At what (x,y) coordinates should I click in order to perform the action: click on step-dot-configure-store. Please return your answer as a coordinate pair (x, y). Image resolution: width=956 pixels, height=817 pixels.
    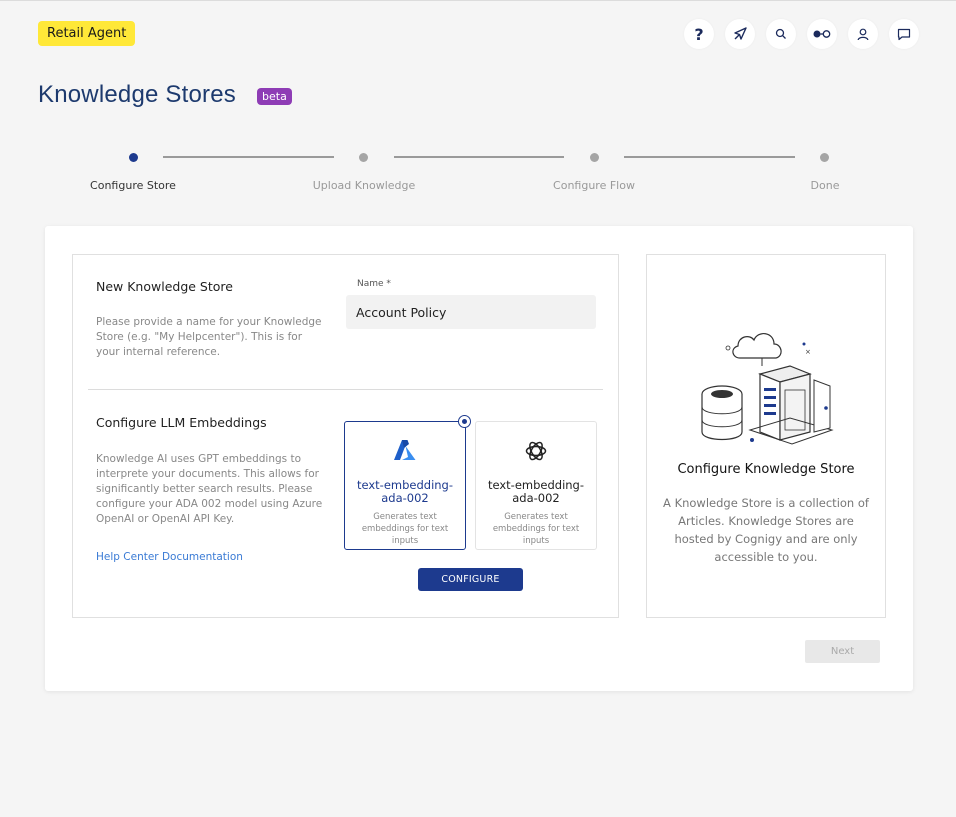
    Looking at the image, I should click on (133, 157).